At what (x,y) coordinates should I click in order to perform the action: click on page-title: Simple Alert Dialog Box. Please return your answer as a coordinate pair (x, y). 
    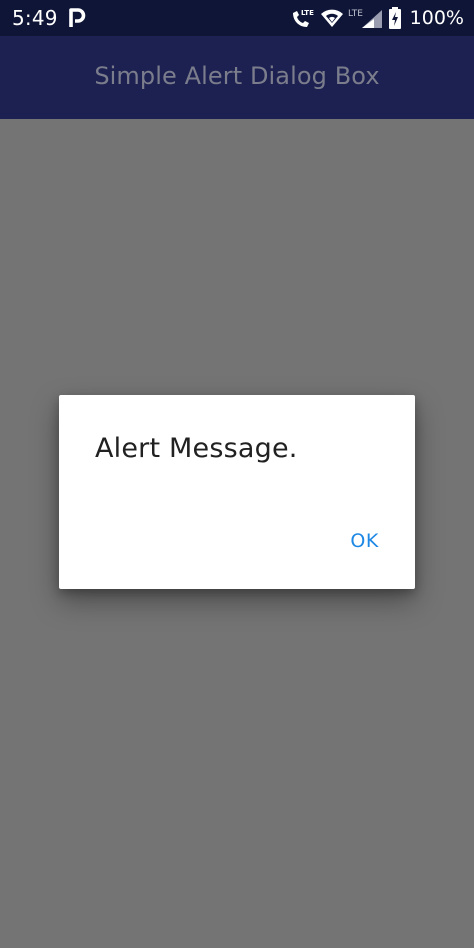
    Looking at the image, I should click on (237, 76).